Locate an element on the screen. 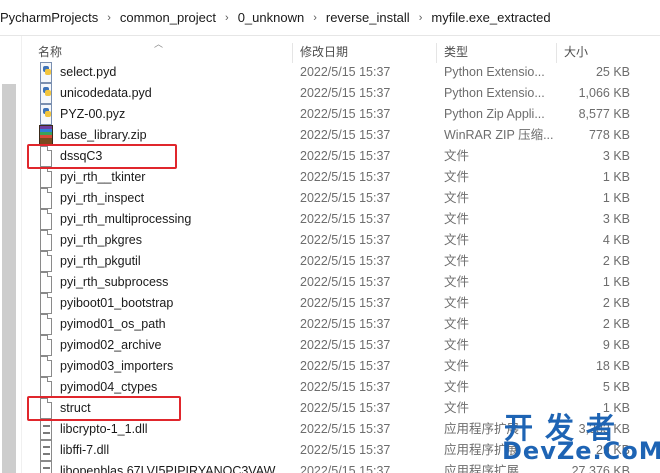 The width and height of the screenshot is (660, 473). file-row: pyimod02_archive 2022/5/15 15:37 文件 9 KB is located at coordinates (342, 345).